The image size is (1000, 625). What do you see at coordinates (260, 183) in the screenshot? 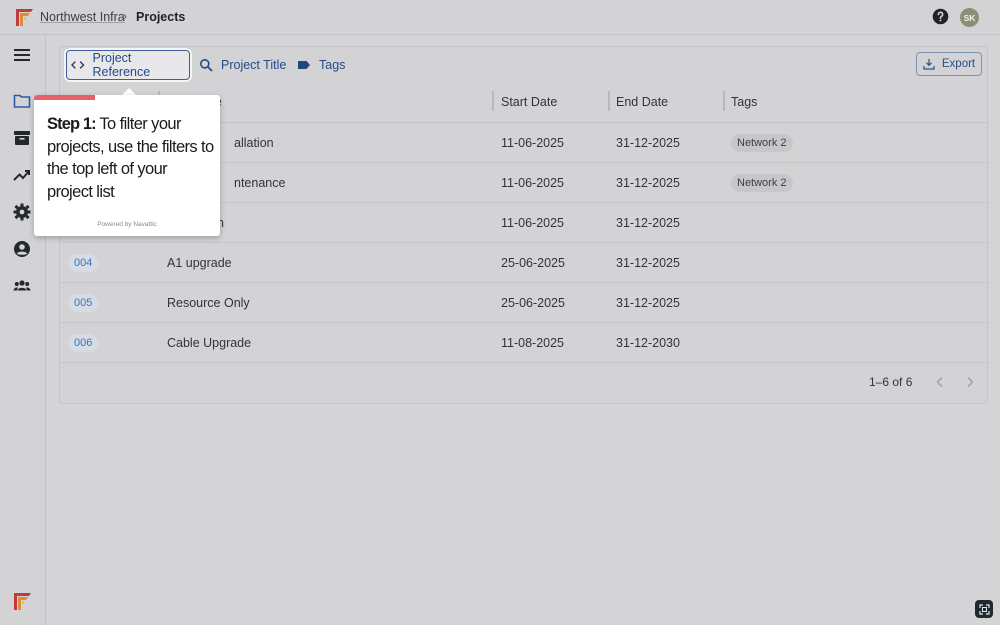
I see `project-title-cell: ntenance` at bounding box center [260, 183].